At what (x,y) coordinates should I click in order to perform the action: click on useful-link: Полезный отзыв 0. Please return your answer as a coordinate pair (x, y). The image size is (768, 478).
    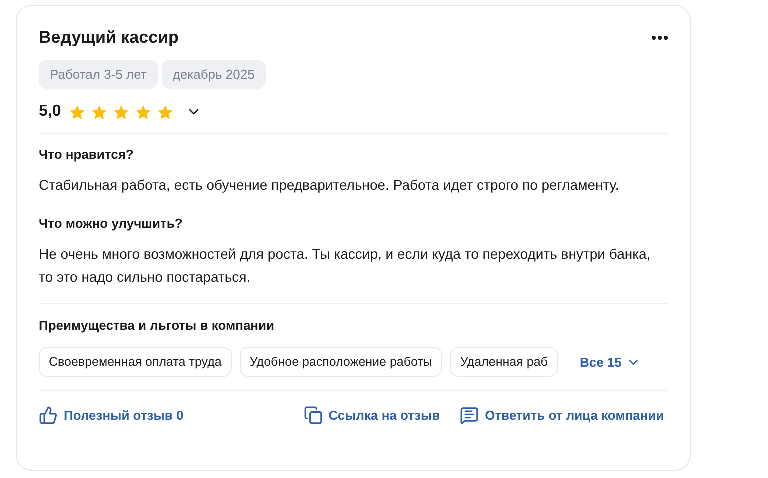
    Looking at the image, I should click on (111, 415).